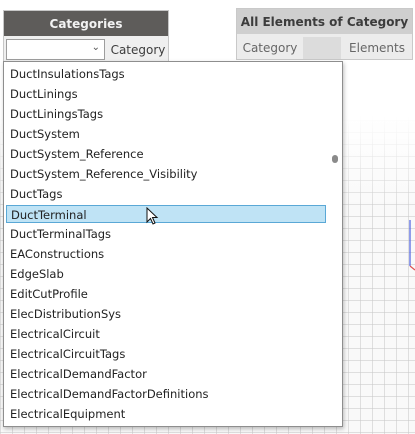 This screenshot has height=434, width=415. I want to click on categories-node-title: Categories, so click(86, 23).